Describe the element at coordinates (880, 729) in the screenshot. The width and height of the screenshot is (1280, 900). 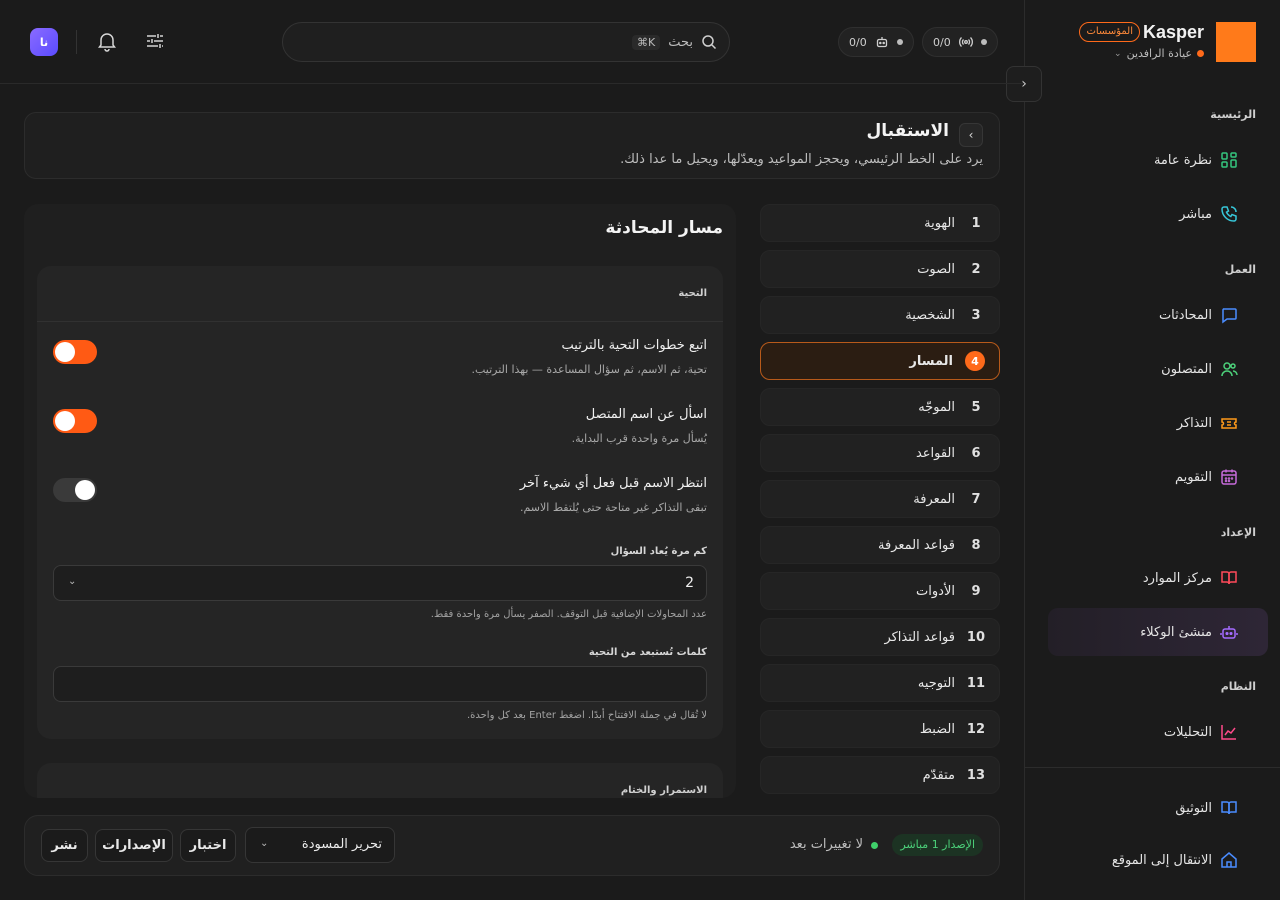
I see `step-tuning: 12 الضبط` at that location.